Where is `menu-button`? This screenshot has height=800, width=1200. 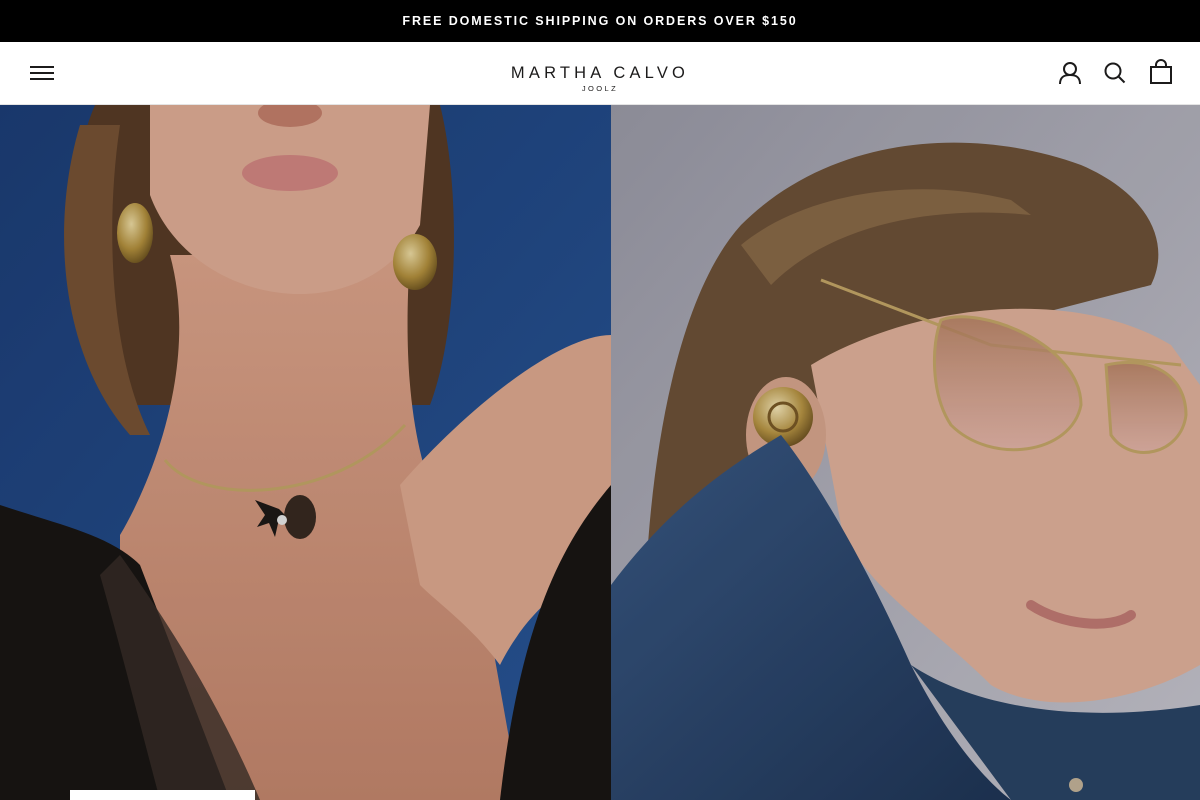
menu-button is located at coordinates (42, 73).